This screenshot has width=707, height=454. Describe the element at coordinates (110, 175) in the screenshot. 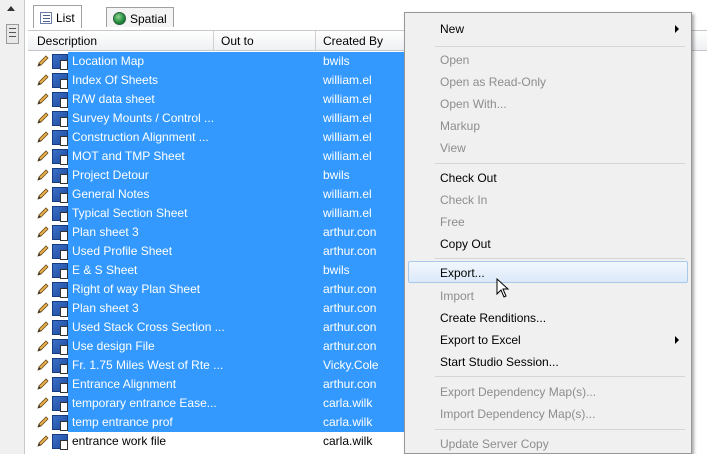

I see `row-description: Project Detour` at that location.